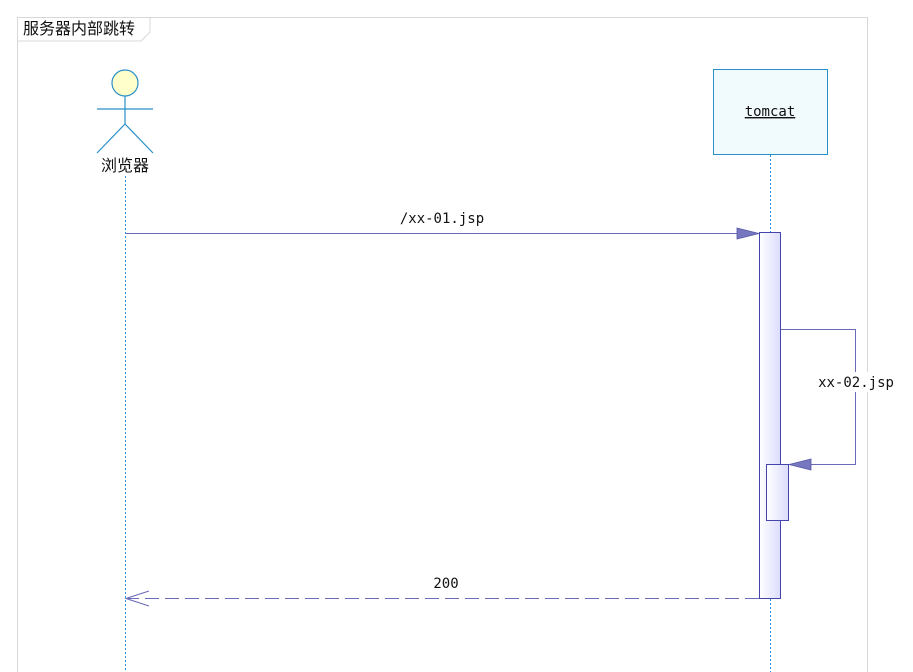 Image resolution: width=913 pixels, height=672 pixels. I want to click on activation-main, so click(770, 415).